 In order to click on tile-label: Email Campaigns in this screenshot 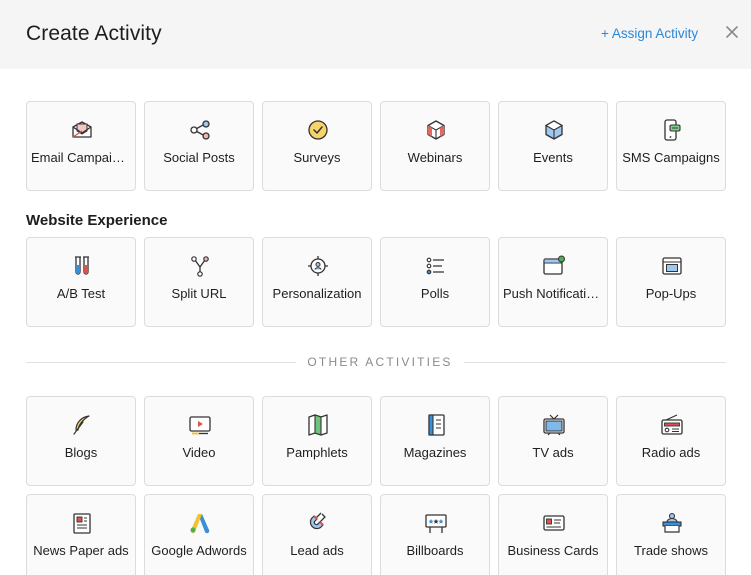, I will do `click(81, 157)`.